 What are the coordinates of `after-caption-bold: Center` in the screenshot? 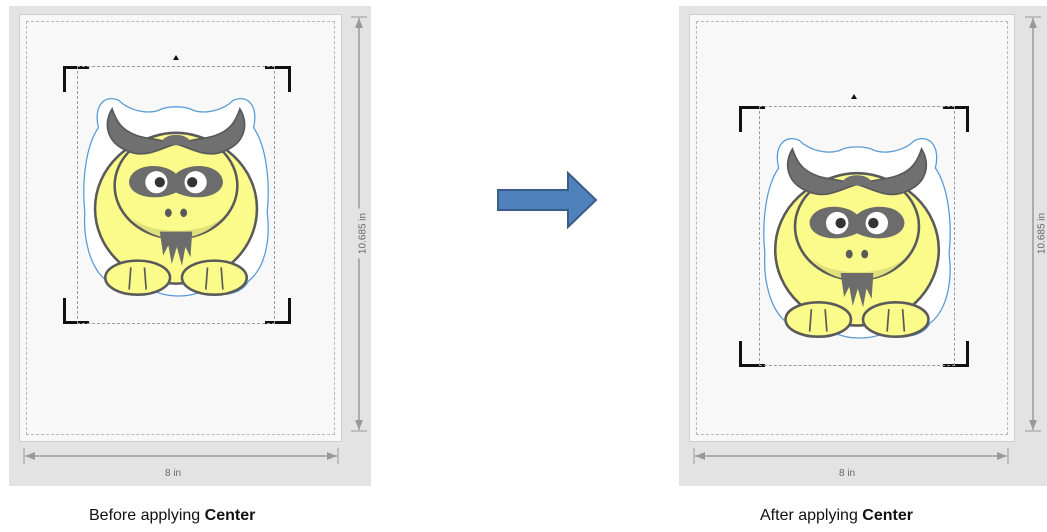 It's located at (887, 515).